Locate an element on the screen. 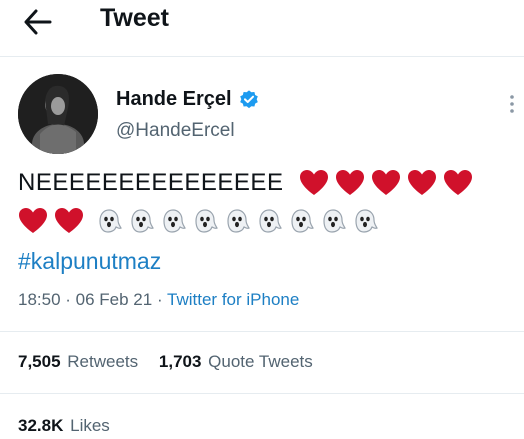 This screenshot has height=439, width=524. stats-divider is located at coordinates (262, 393).